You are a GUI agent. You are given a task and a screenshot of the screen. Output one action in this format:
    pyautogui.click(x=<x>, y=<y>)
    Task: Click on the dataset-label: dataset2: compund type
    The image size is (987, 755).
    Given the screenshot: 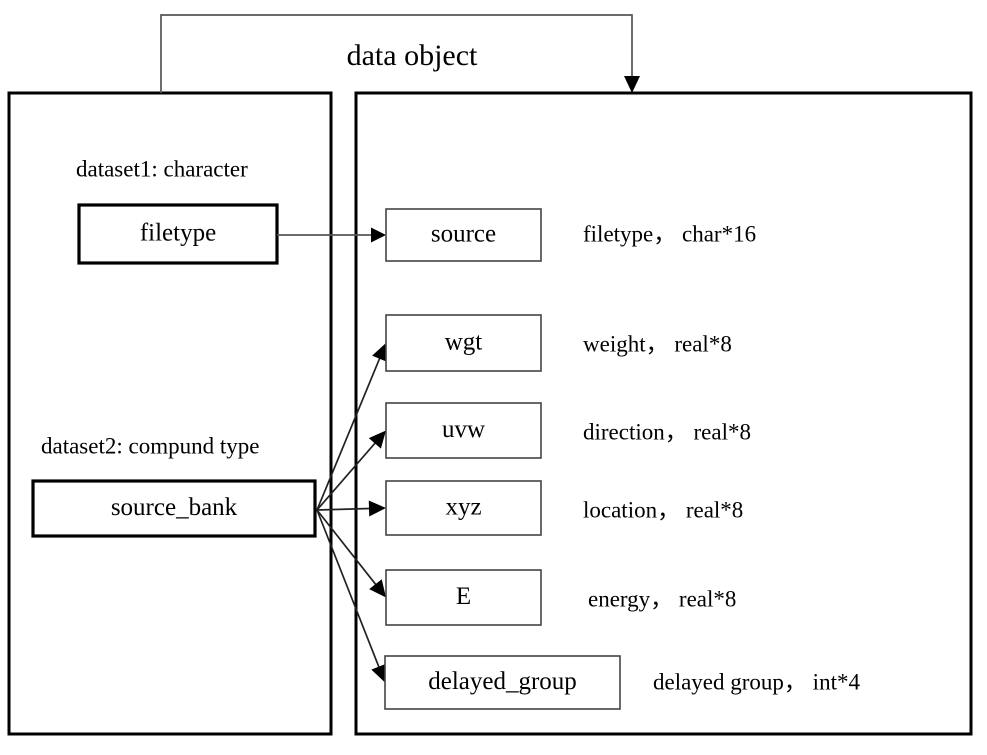 What is the action you would take?
    pyautogui.click(x=150, y=445)
    